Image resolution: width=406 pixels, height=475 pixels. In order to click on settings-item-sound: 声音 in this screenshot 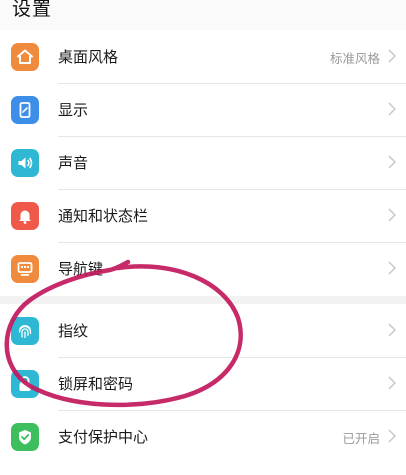, I will do `click(203, 163)`.